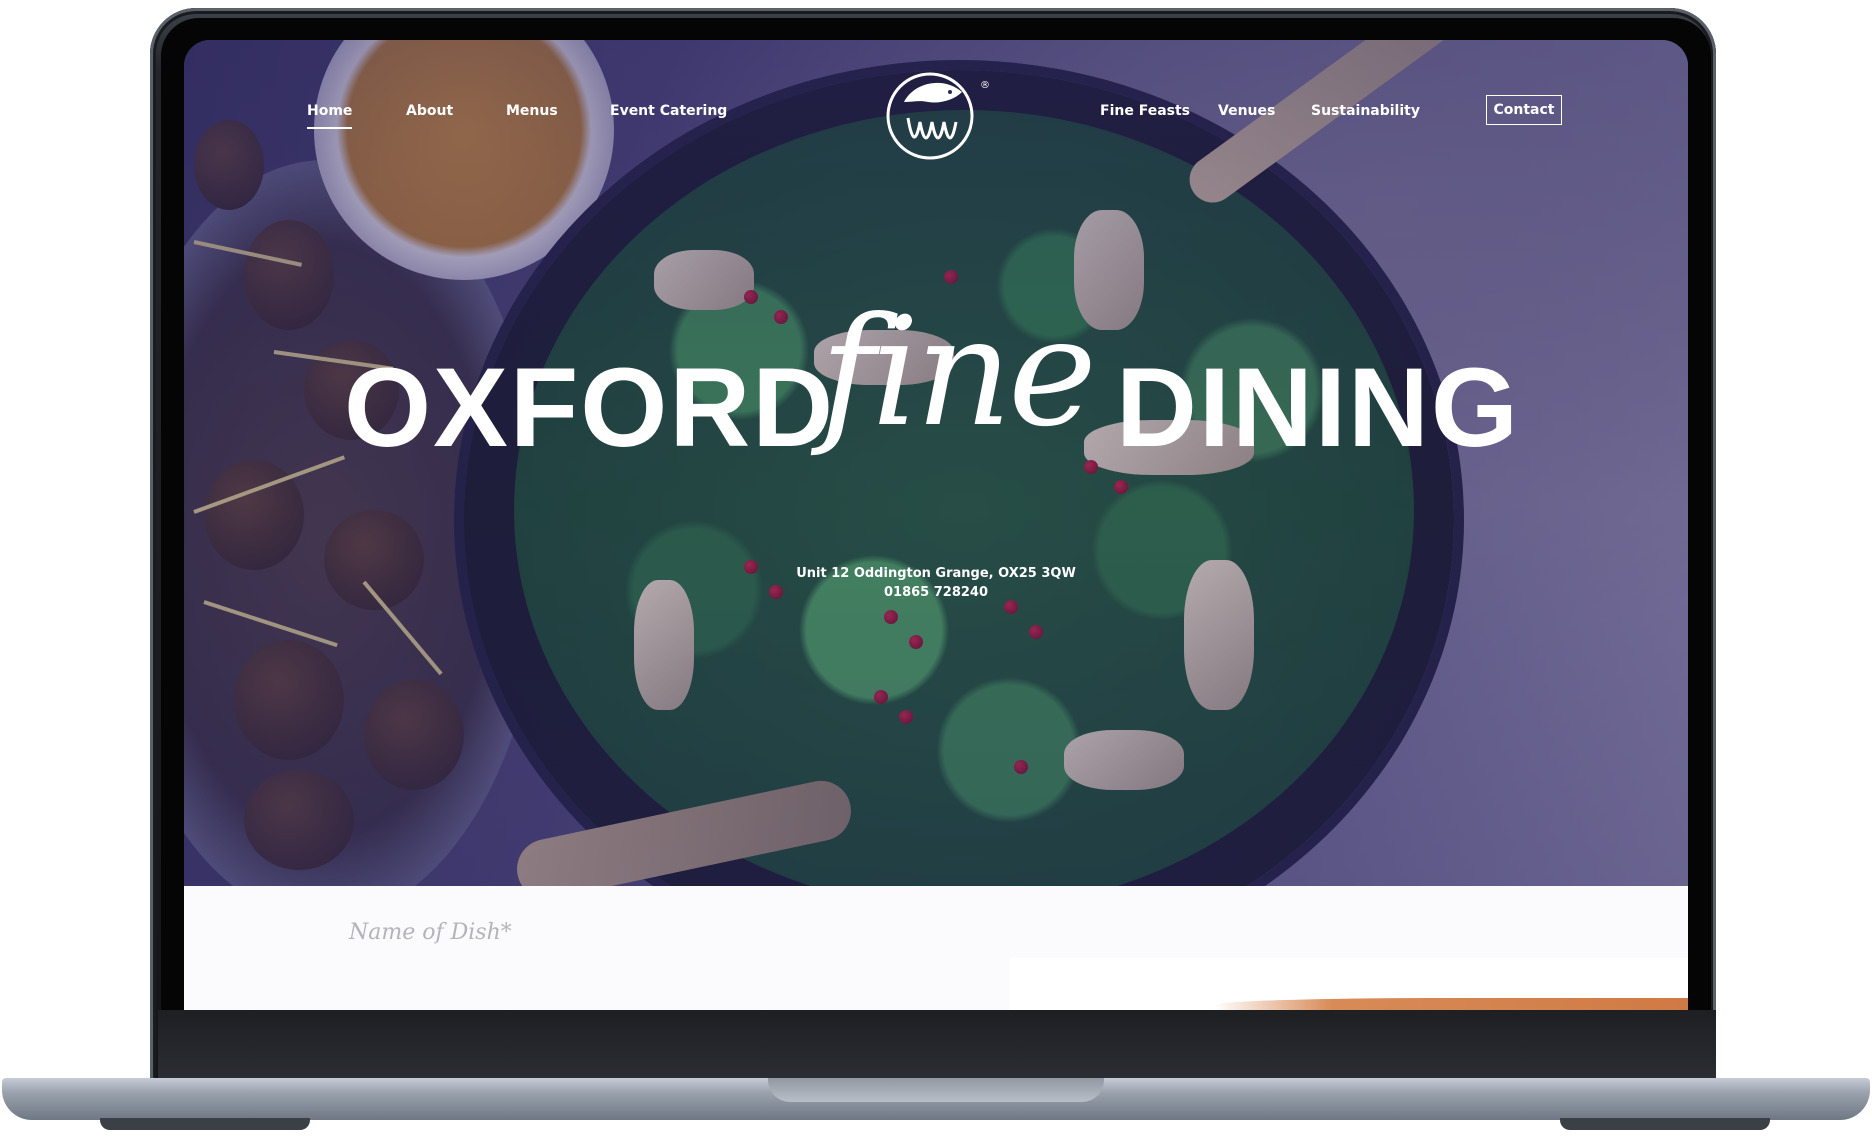  I want to click on brand-logo: ®, so click(937, 112).